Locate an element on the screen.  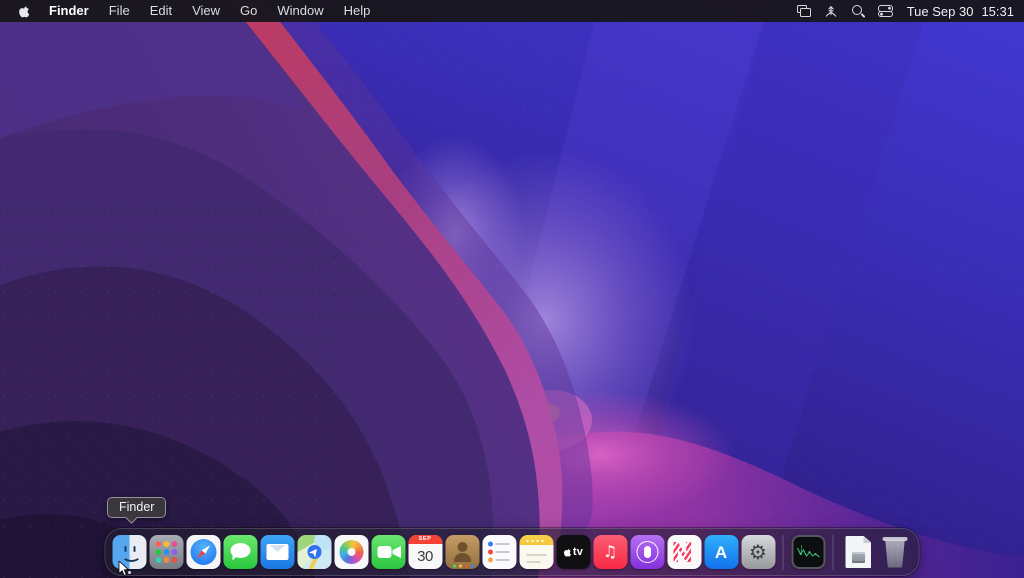
mail-icon is located at coordinates (277, 552).